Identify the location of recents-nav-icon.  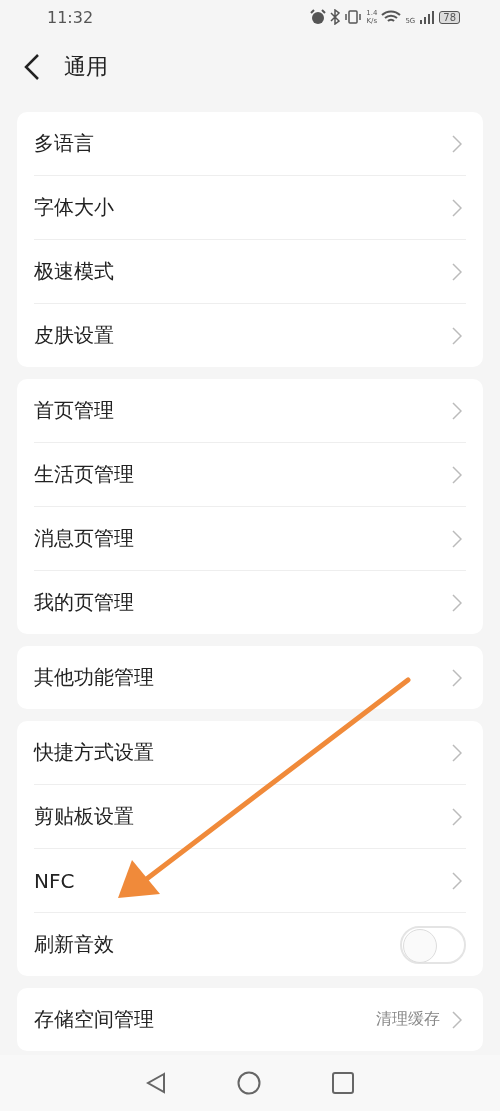
(343, 1083).